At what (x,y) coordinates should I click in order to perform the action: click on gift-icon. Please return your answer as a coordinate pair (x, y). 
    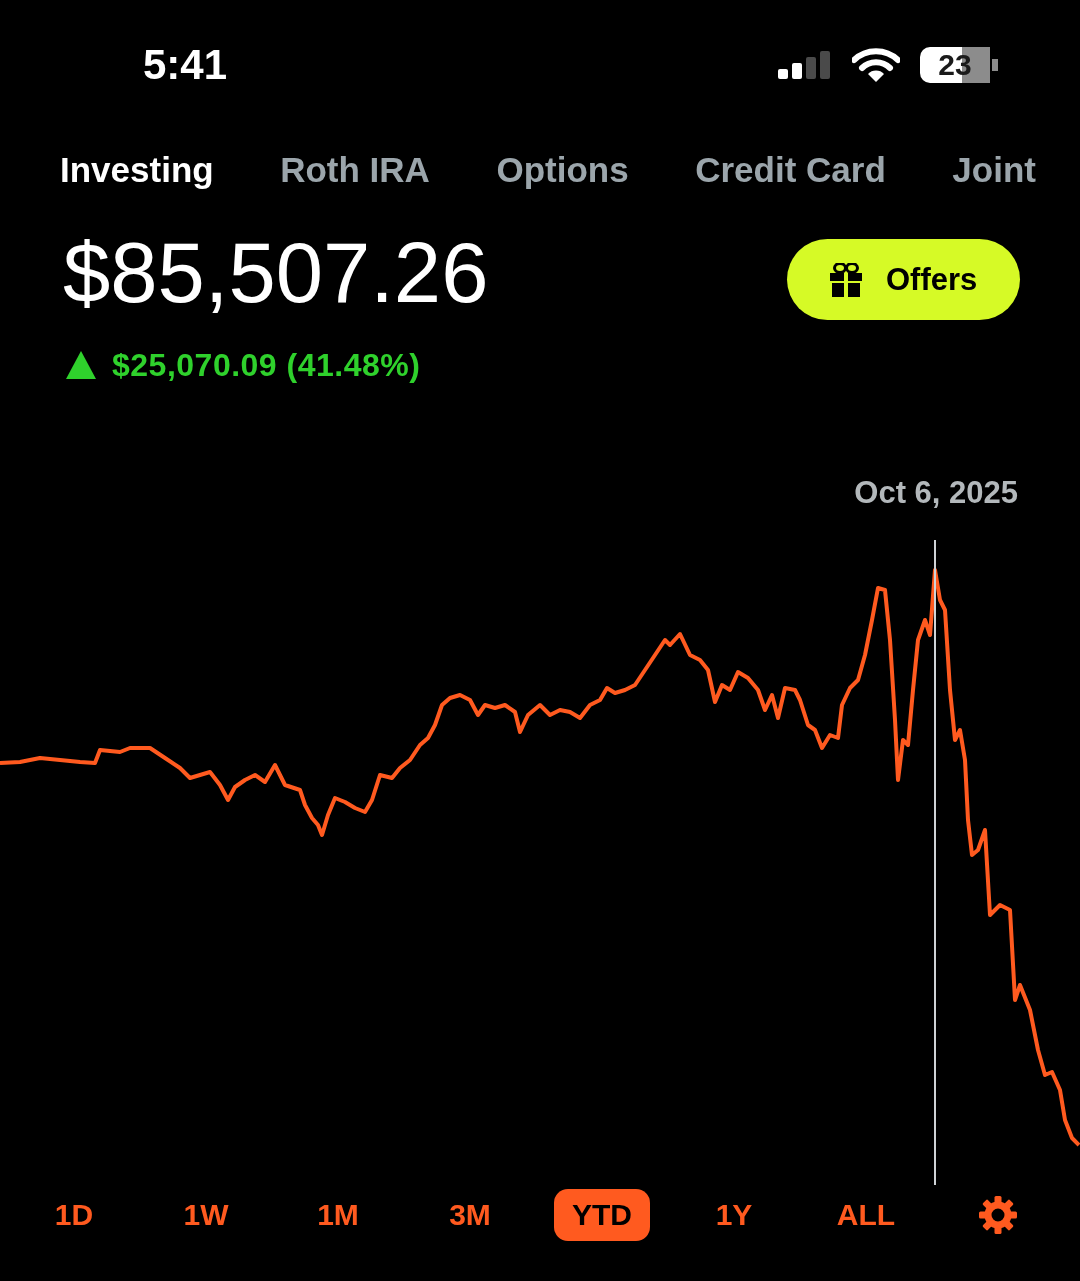
    Looking at the image, I should click on (846, 279).